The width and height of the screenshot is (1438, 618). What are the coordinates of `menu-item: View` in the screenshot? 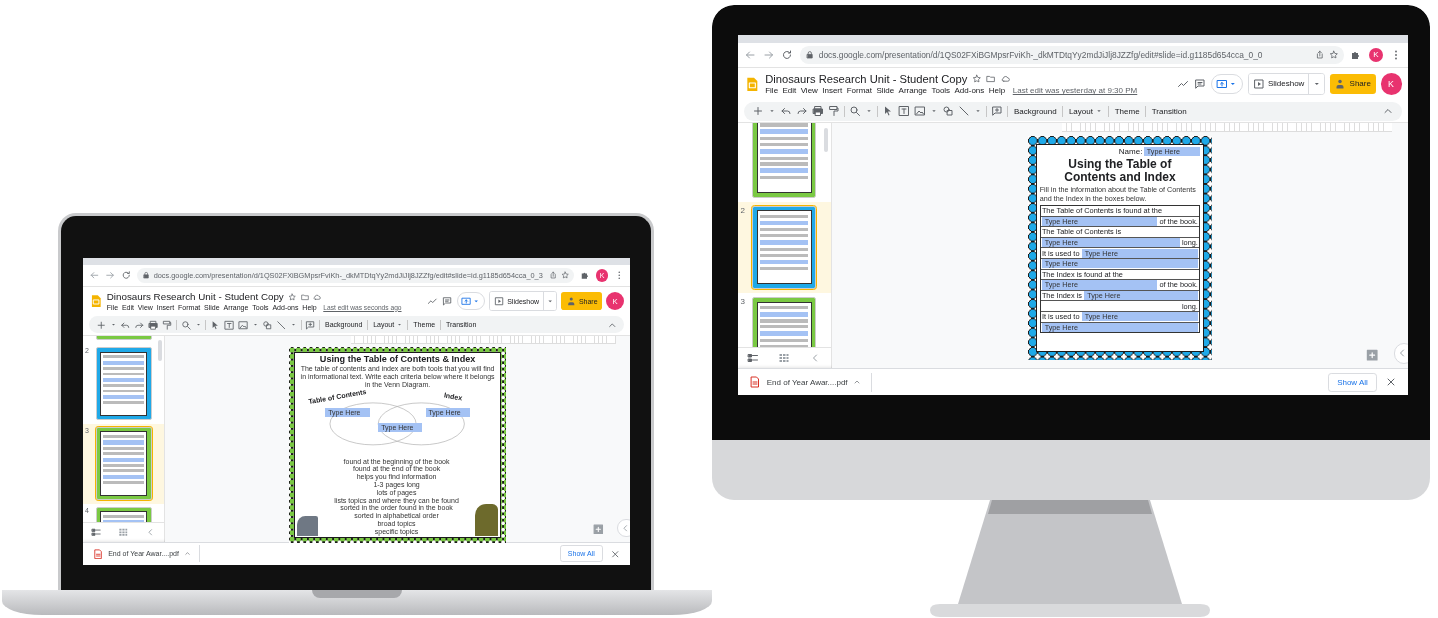 It's located at (809, 91).